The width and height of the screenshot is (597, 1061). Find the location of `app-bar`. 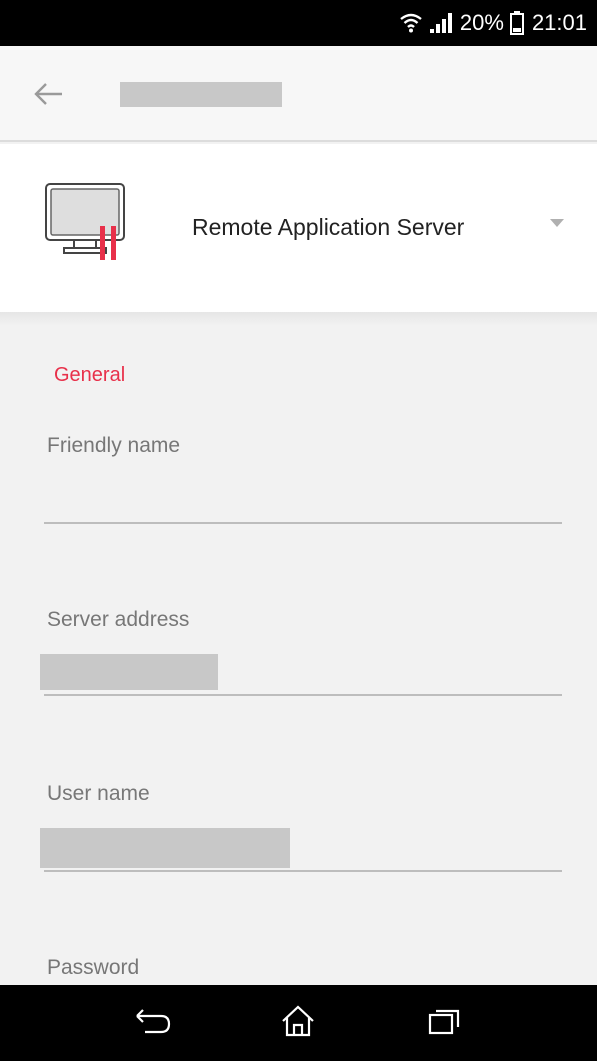

app-bar is located at coordinates (298, 94).